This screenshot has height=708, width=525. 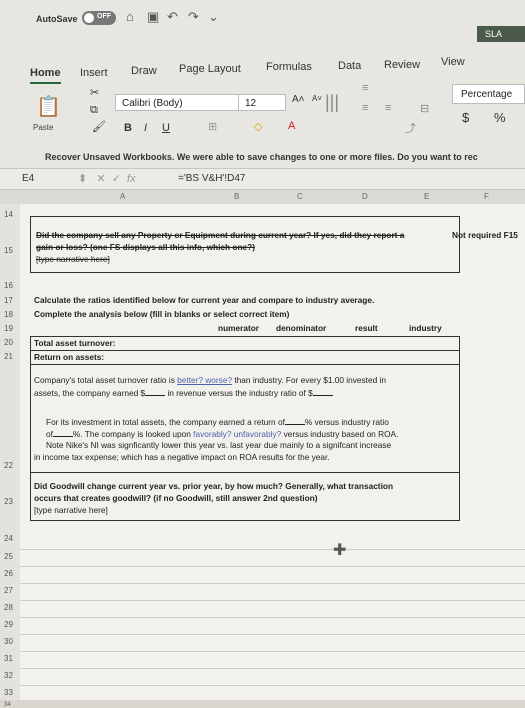 What do you see at coordinates (289, 67) in the screenshot?
I see `tab-formulas: Formulas` at bounding box center [289, 67].